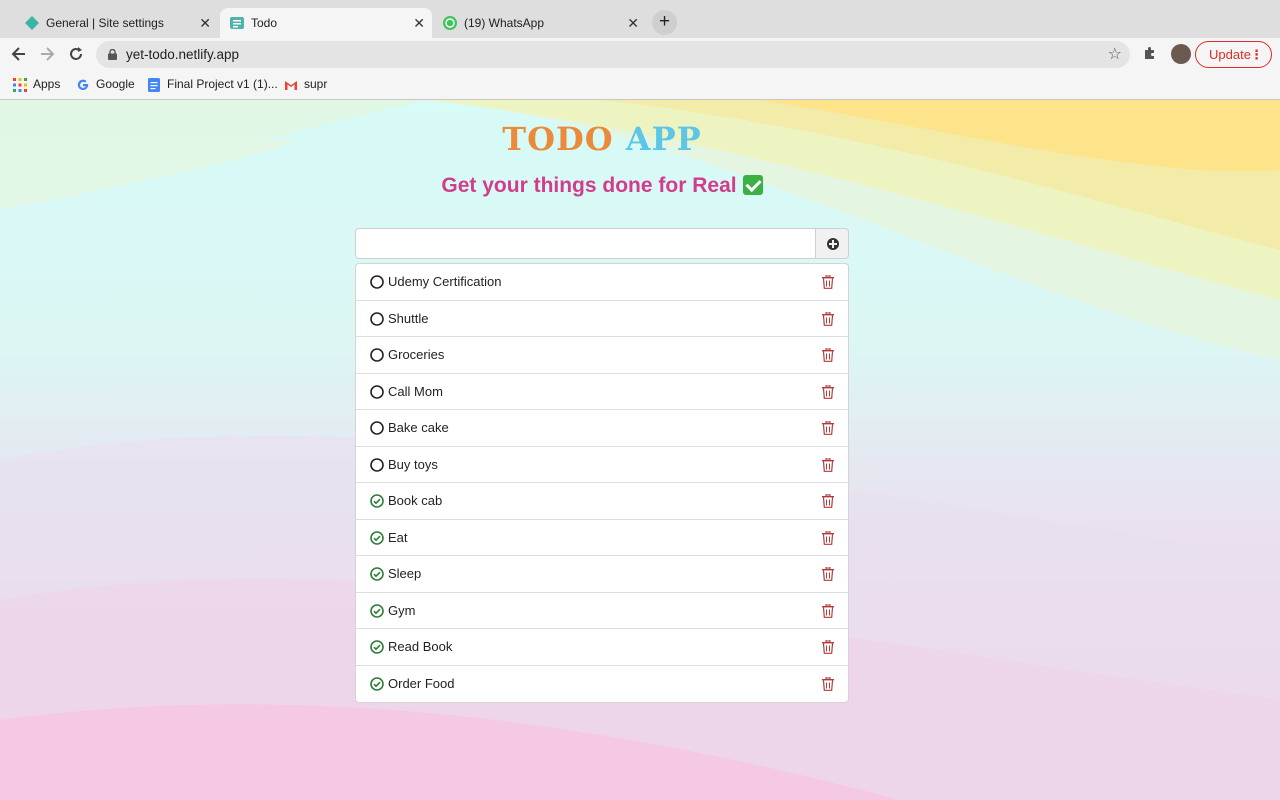  What do you see at coordinates (1115, 54) in the screenshot?
I see `bookmark-star-icon: ☆` at bounding box center [1115, 54].